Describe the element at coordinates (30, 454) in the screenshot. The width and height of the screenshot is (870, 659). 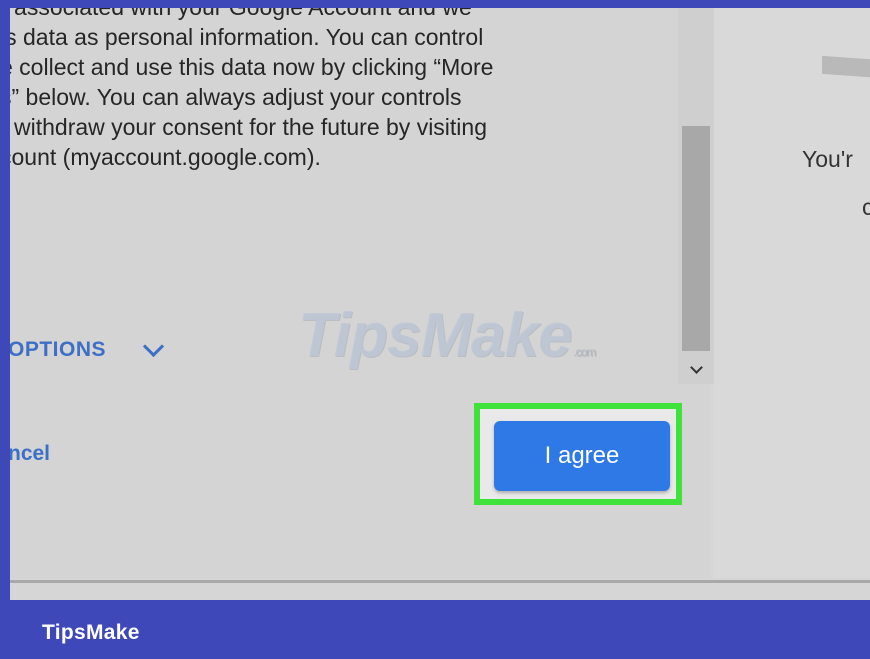
I see `cancel-button: ncel` at that location.